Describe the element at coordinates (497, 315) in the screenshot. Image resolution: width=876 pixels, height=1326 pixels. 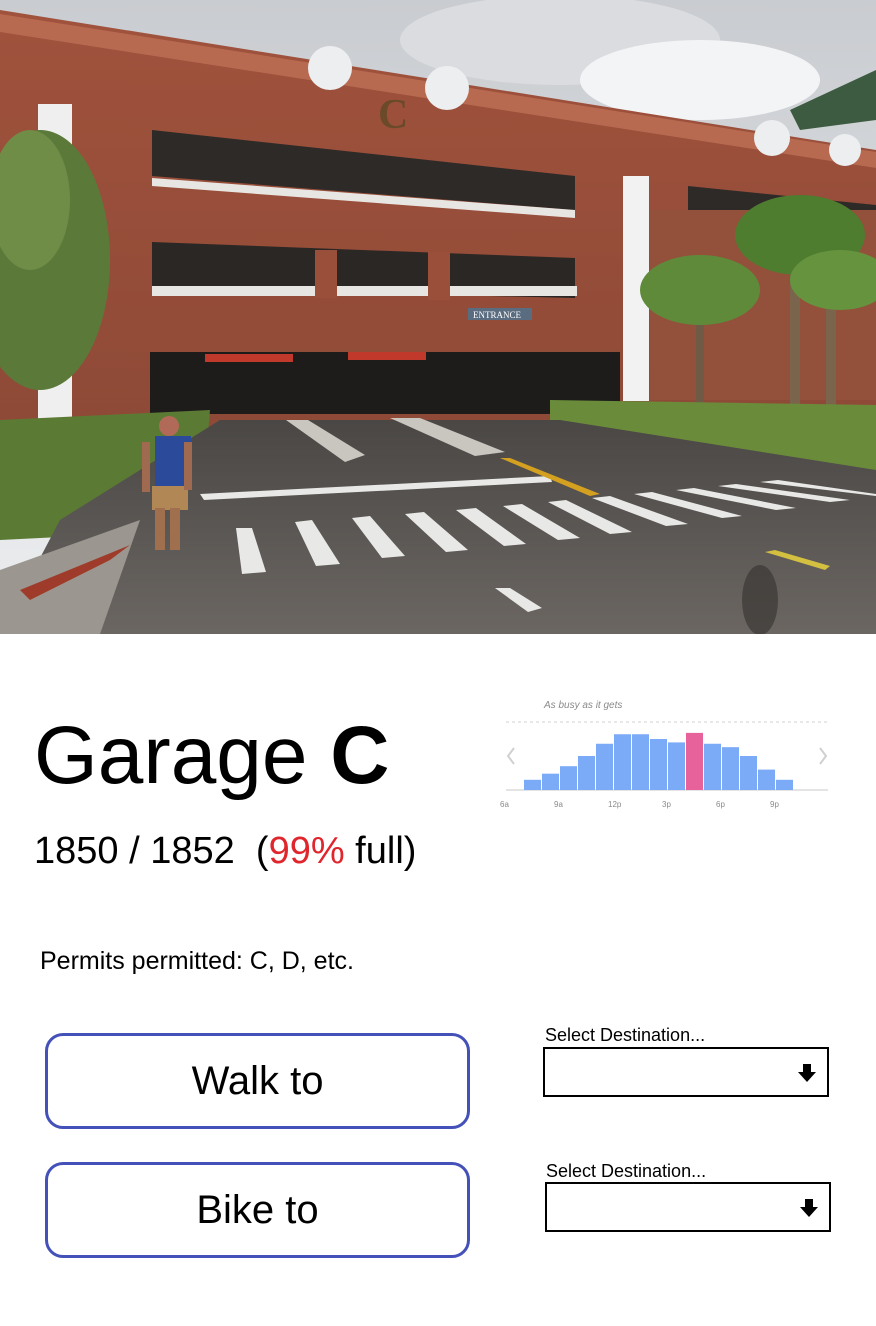
I see `entrance-sign: ENTRANCE` at that location.